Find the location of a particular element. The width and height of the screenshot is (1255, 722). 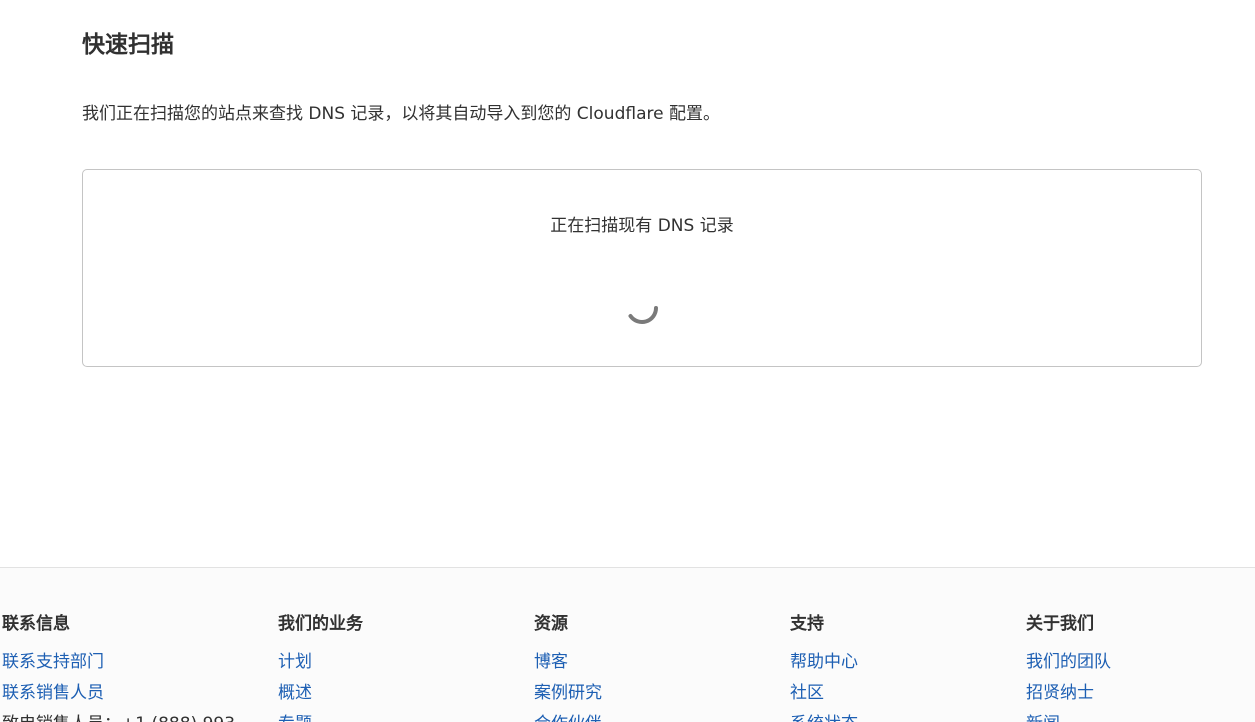

footer-column-title: 我们的业务 is located at coordinates (320, 624).